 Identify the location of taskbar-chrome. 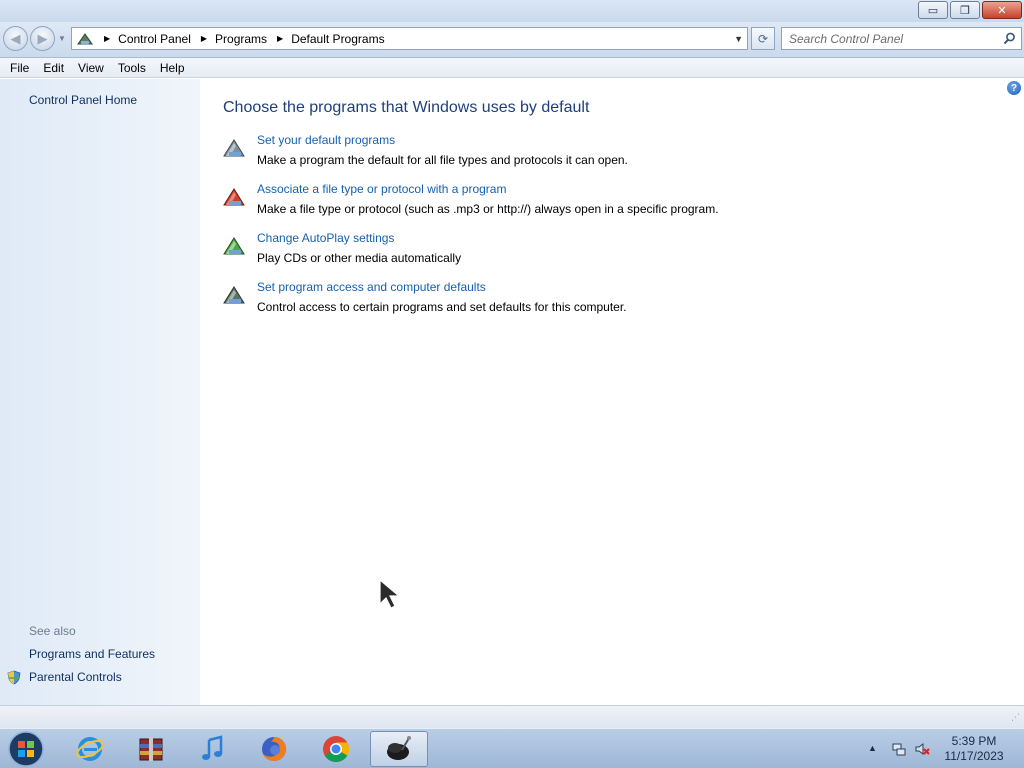
(336, 749).